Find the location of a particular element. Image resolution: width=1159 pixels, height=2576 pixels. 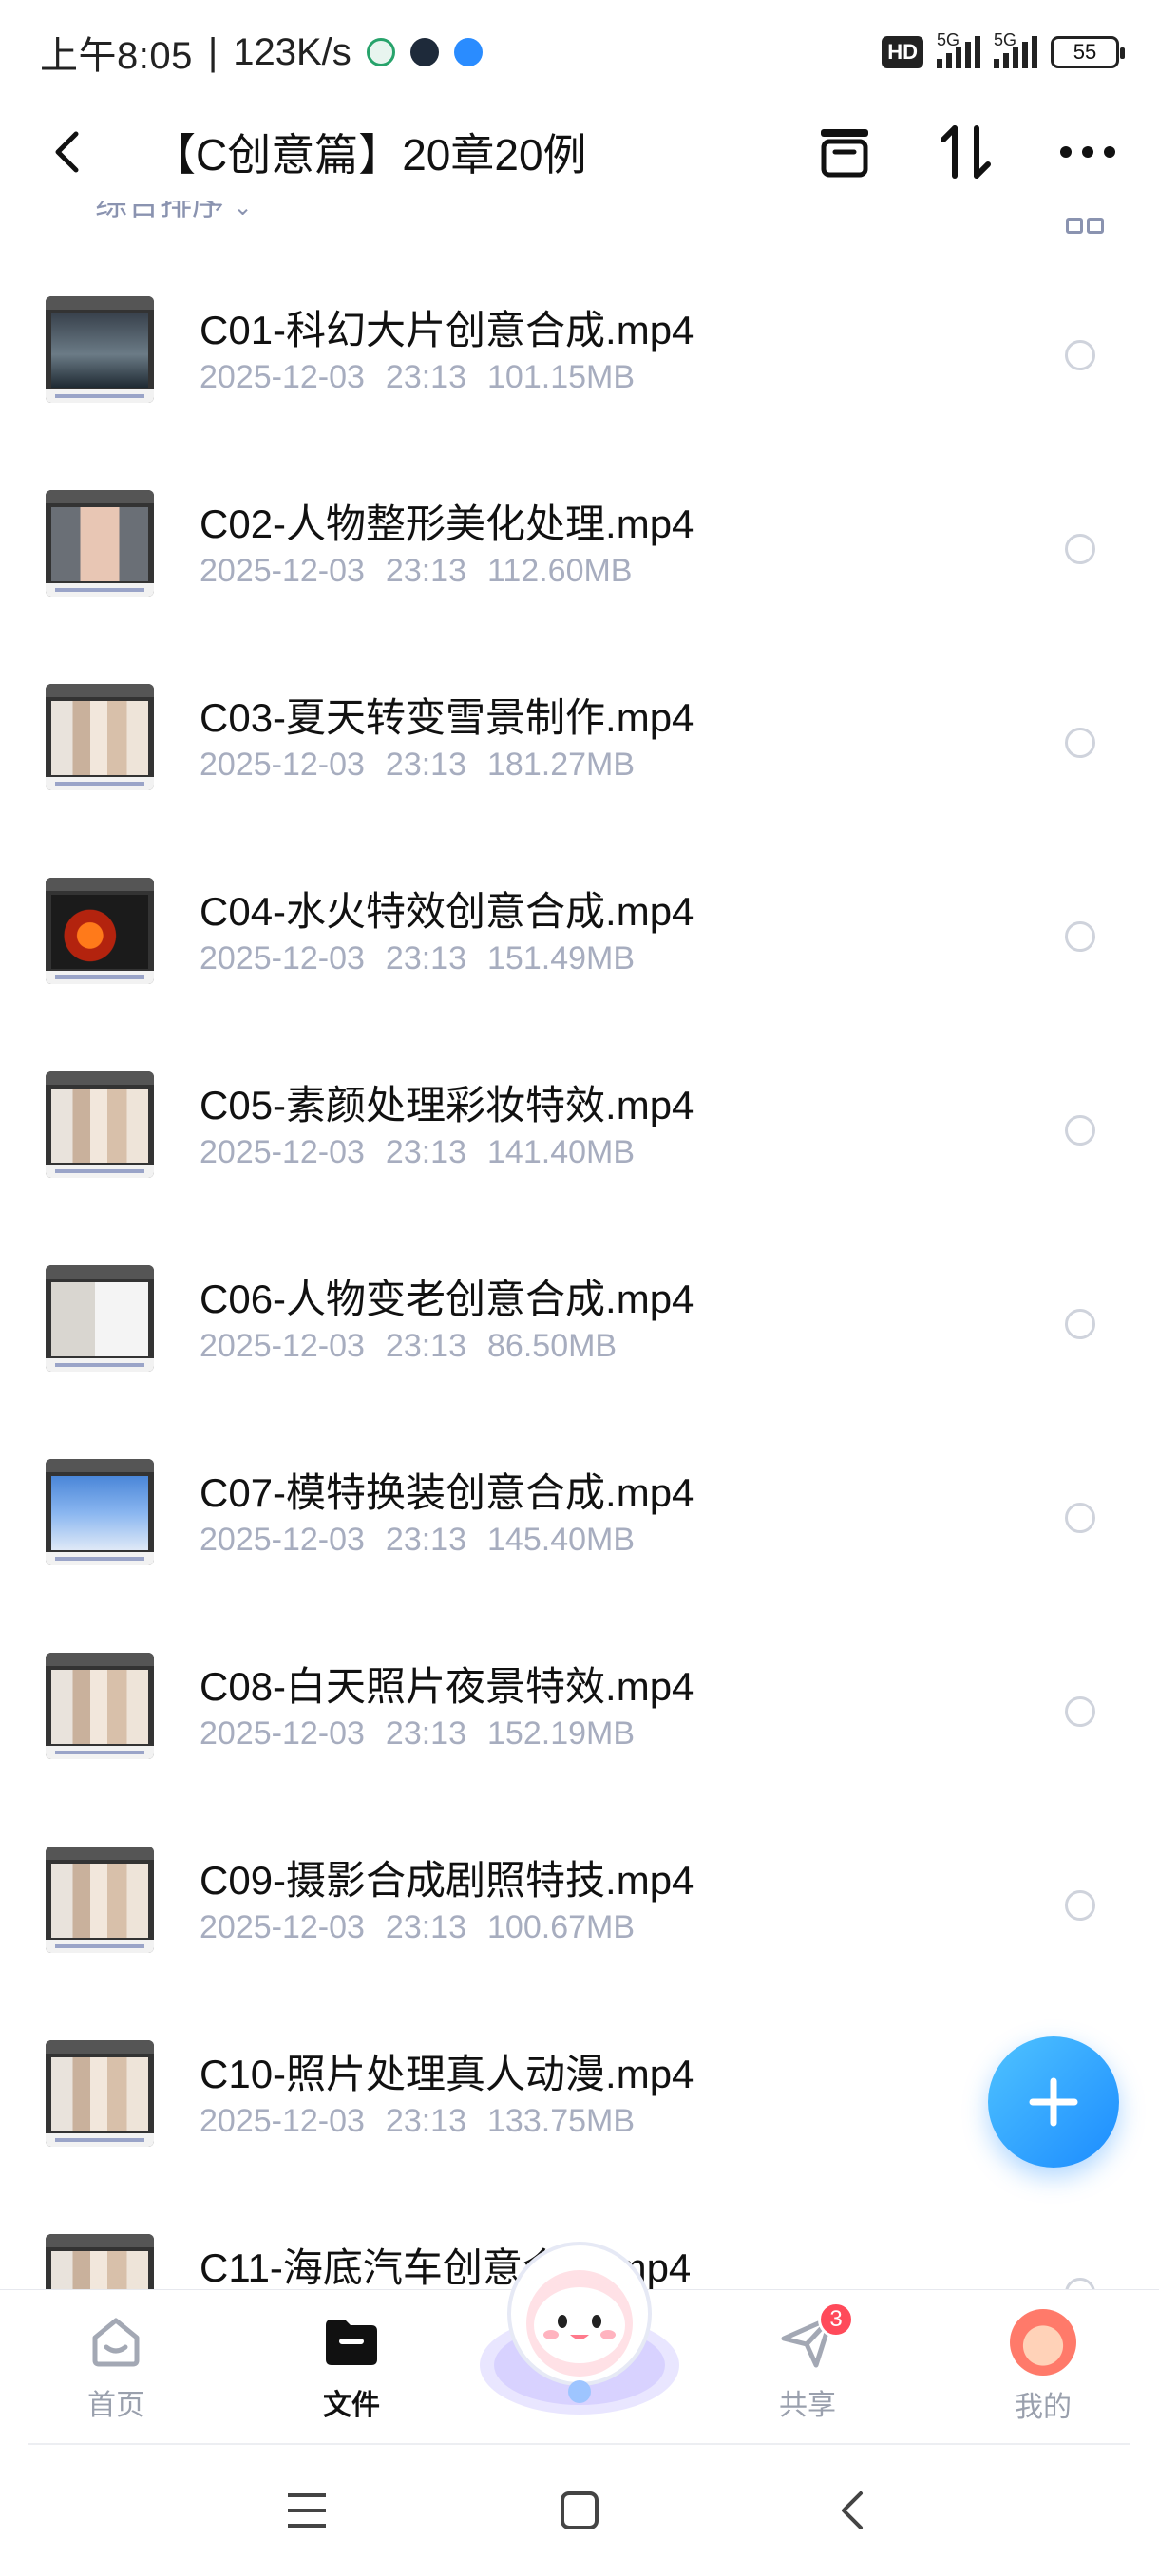

file-size: 133.75MB is located at coordinates (561, 2121).